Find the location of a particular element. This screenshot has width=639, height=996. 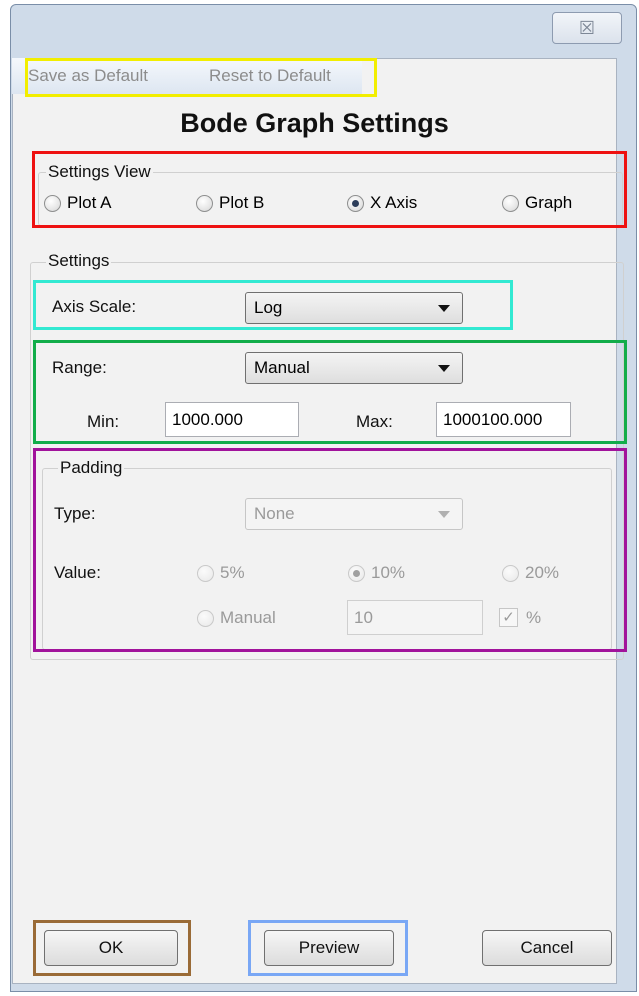

title-bar: ☒ is located at coordinates (323, 27).